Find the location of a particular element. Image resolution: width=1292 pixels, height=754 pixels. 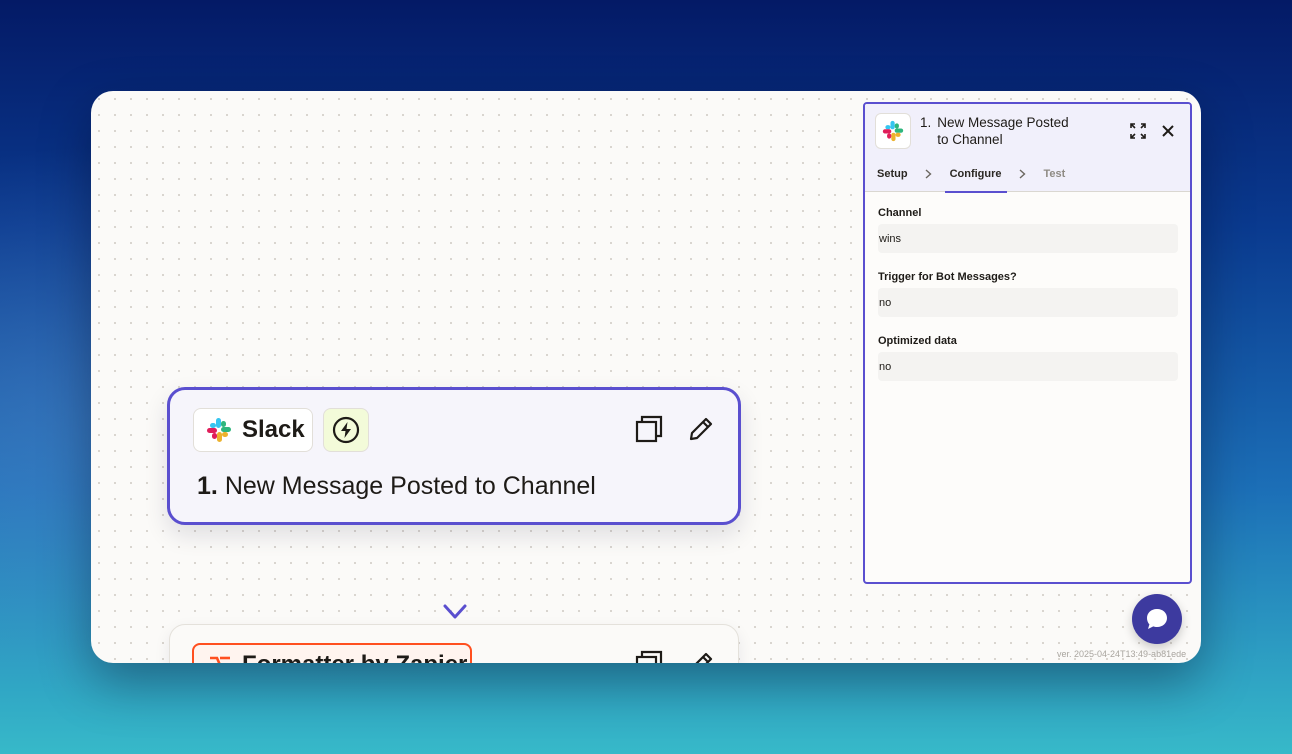

panel-step-number: 1. is located at coordinates (926, 122).